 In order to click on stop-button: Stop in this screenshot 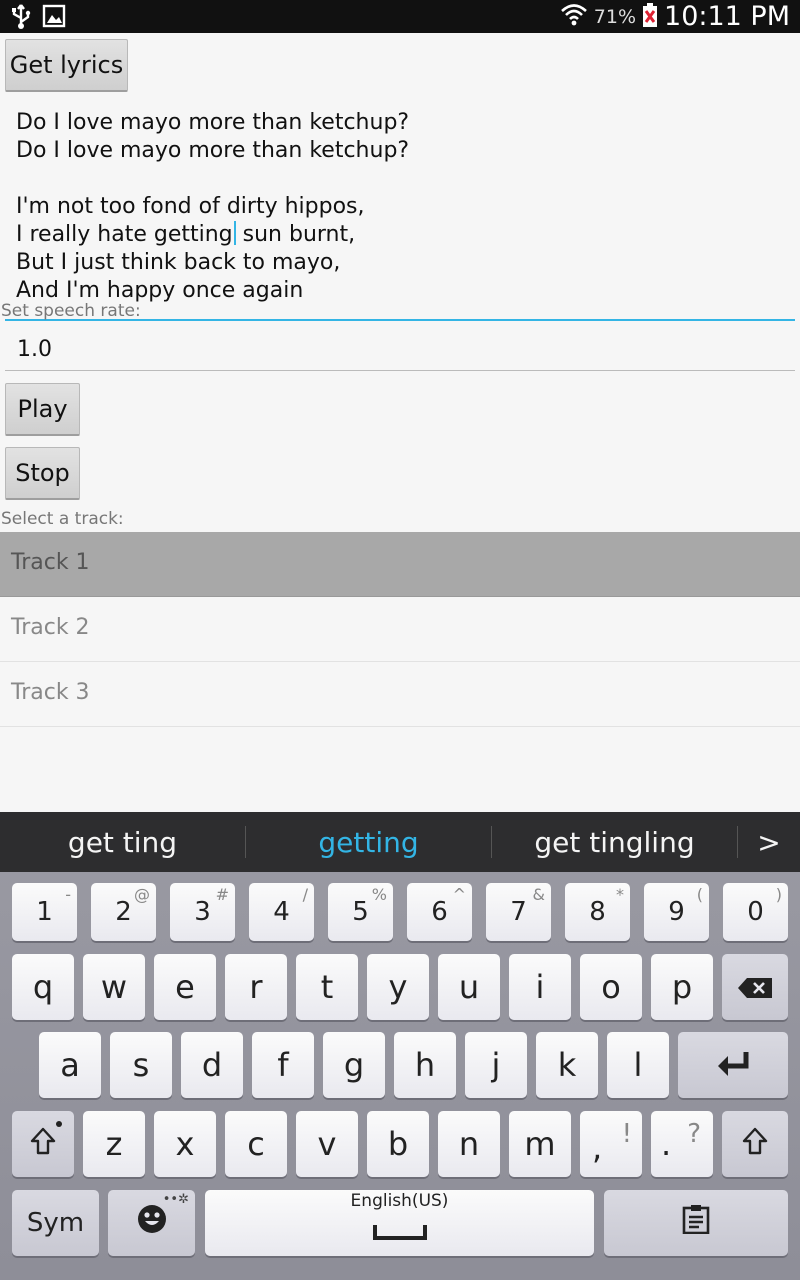, I will do `click(42, 473)`.